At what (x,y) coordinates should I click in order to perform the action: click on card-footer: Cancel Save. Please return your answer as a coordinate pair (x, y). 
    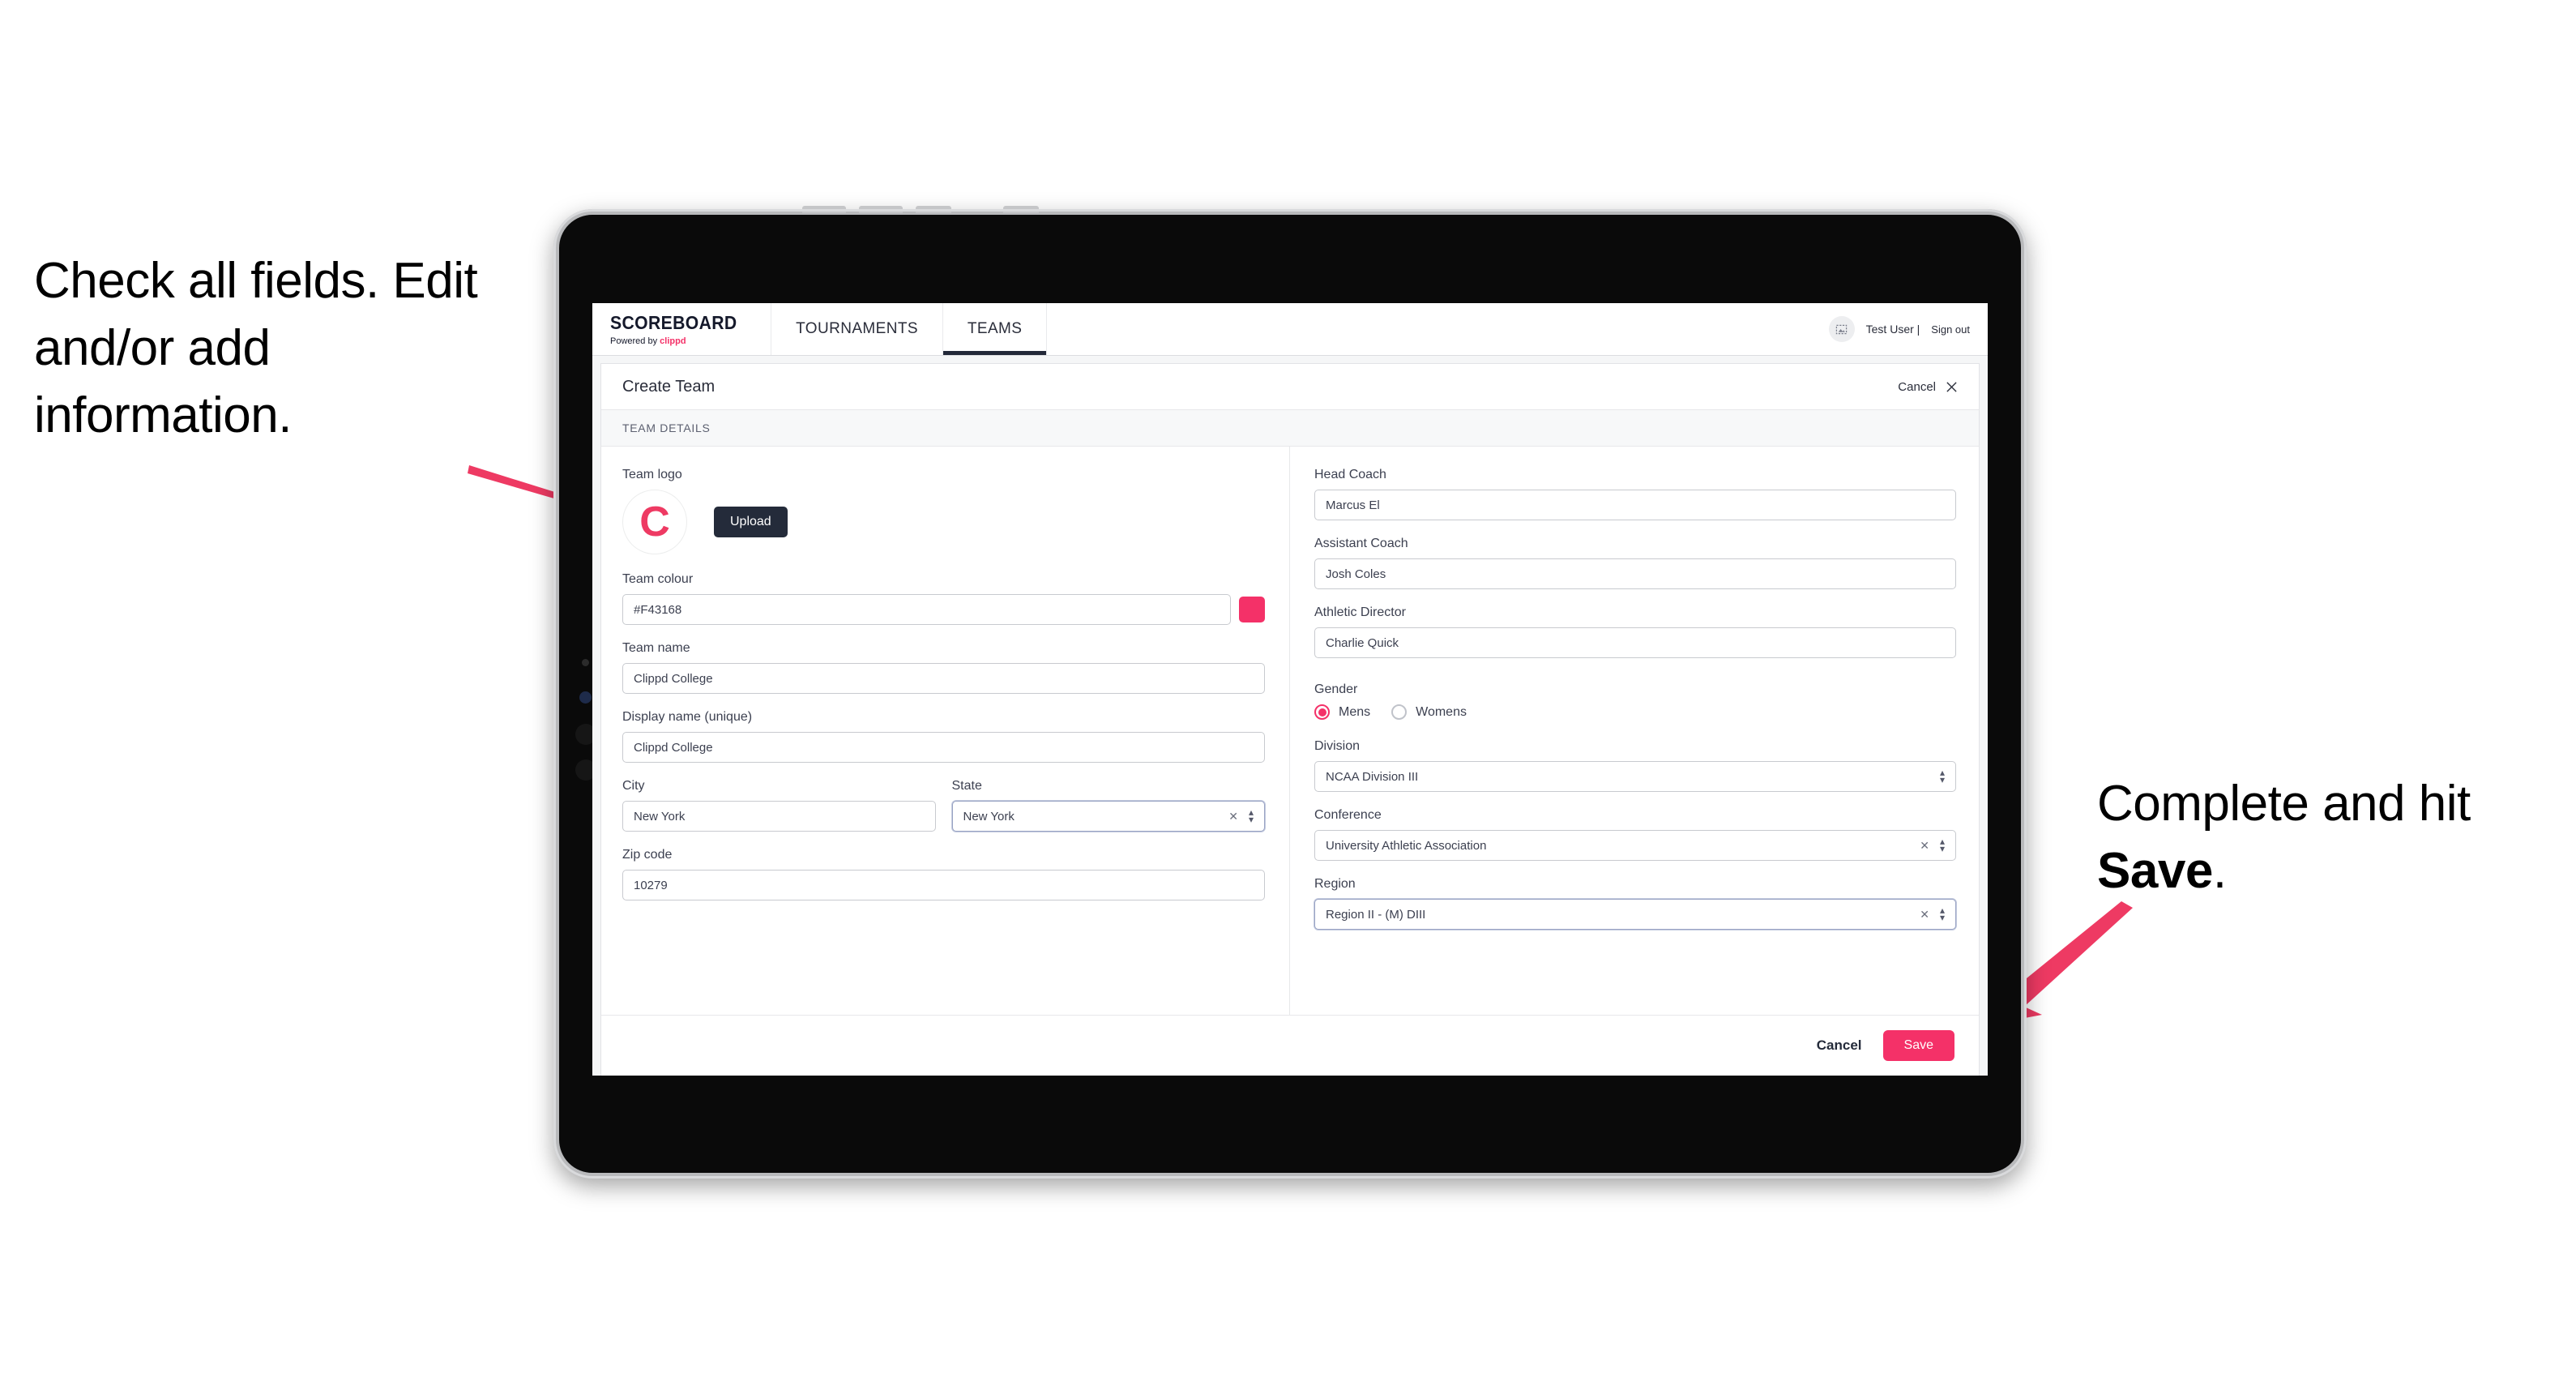
    Looking at the image, I should click on (1290, 1045).